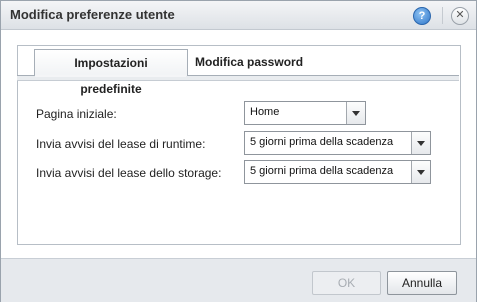  What do you see at coordinates (129, 173) in the screenshot?
I see `storage-lease-label: Invia avvisi del lease dello storage:` at bounding box center [129, 173].